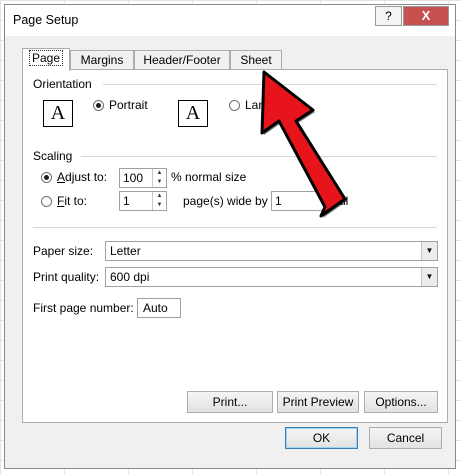 The width and height of the screenshot is (461, 474). I want to click on help-button: ?, so click(388, 16).